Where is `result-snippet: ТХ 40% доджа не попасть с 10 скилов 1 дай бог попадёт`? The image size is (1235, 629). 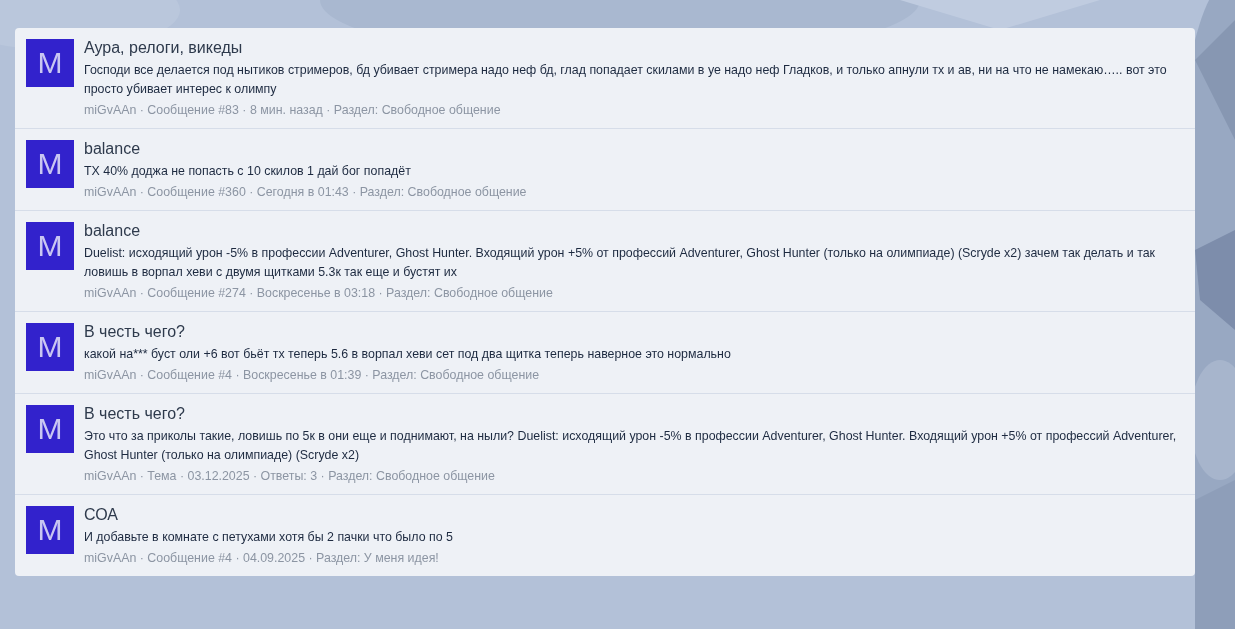 result-snippet: ТХ 40% доджа не попасть с 10 скилов 1 дай бог попадёт is located at coordinates (248, 171).